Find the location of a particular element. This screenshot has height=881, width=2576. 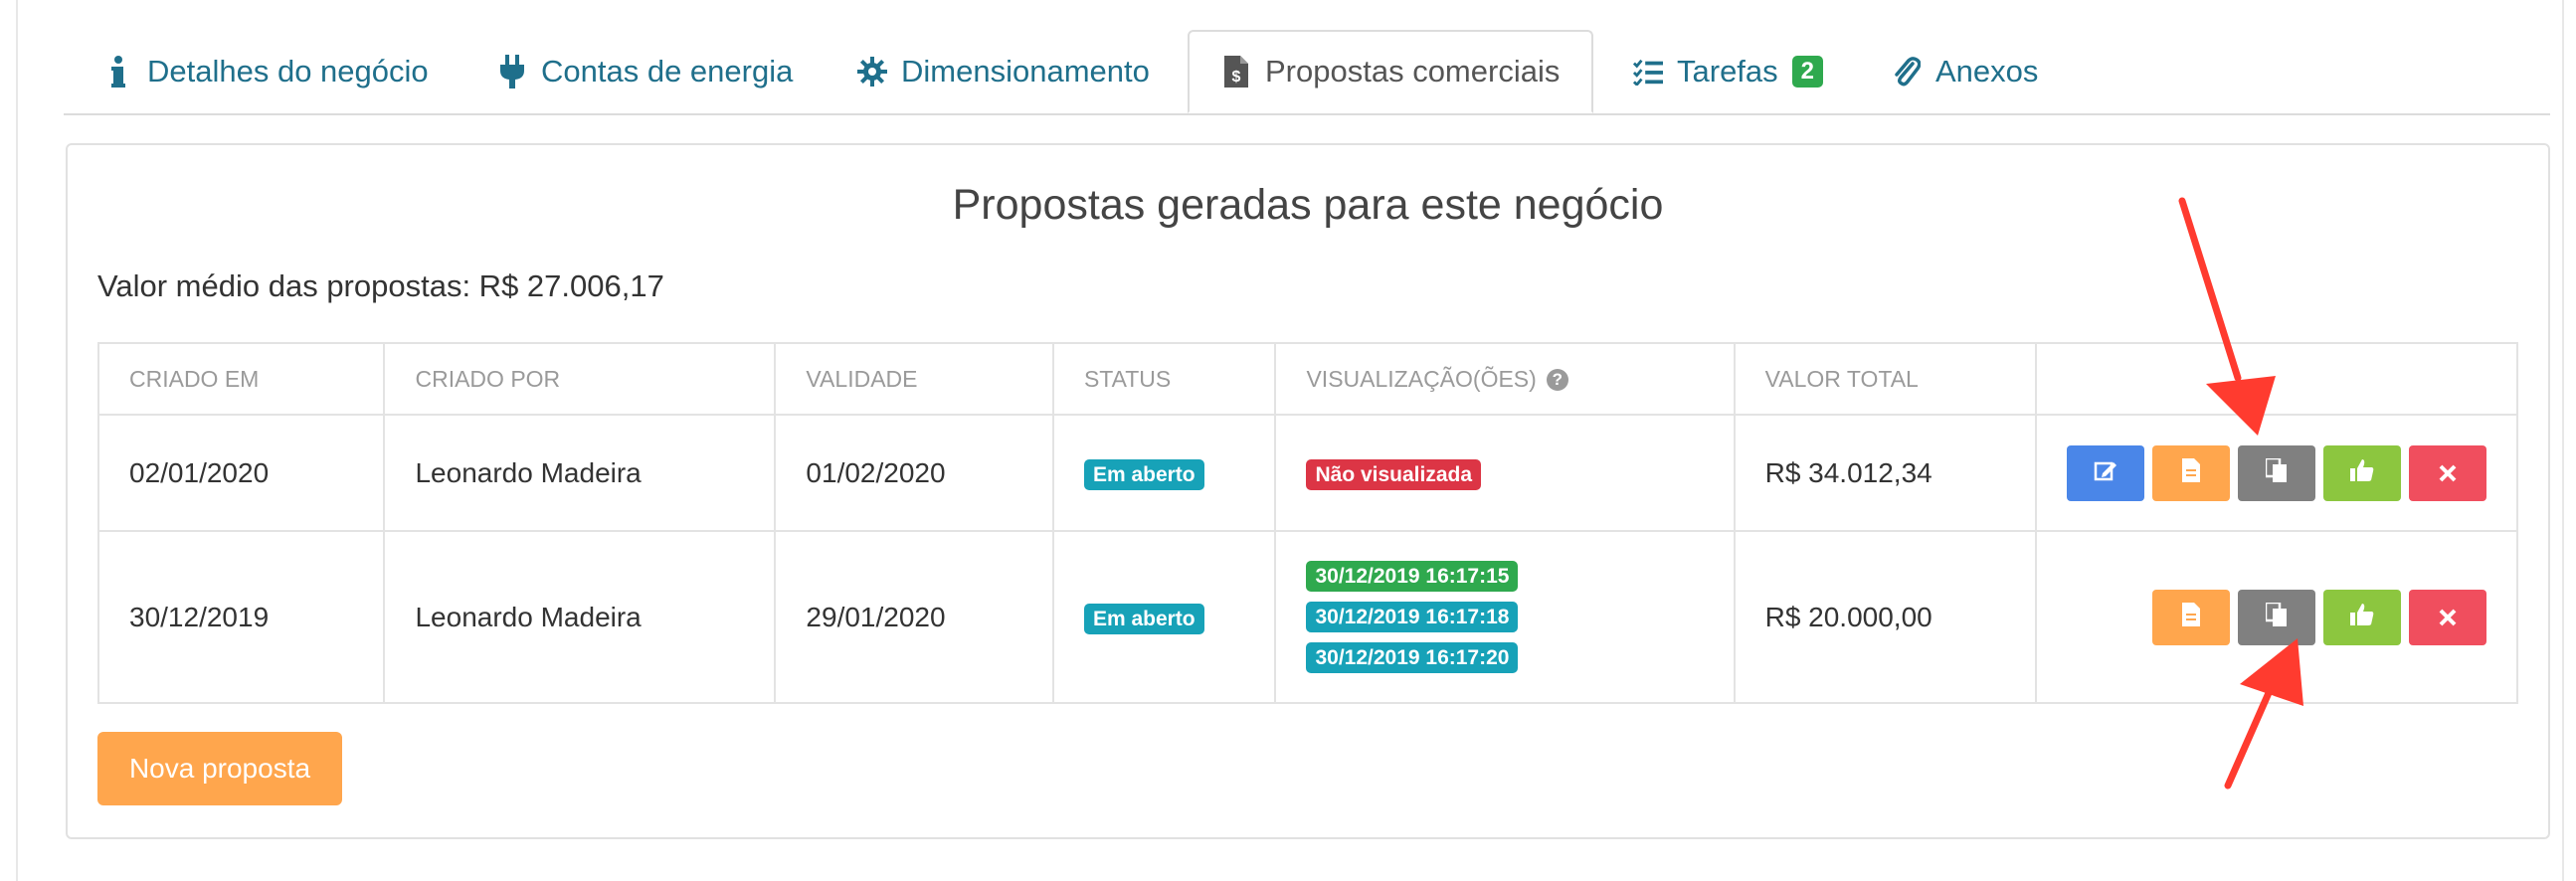

edit-button is located at coordinates (2105, 472).